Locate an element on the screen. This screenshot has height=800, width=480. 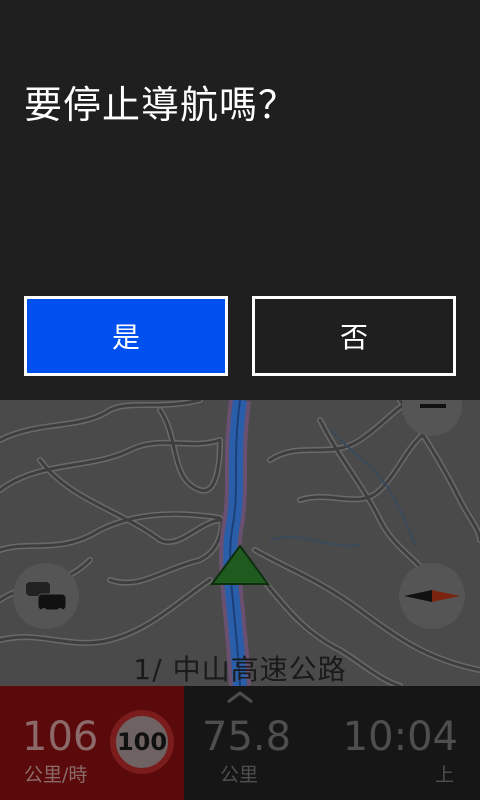
arrival-time: 10:04 is located at coordinates (400, 737).